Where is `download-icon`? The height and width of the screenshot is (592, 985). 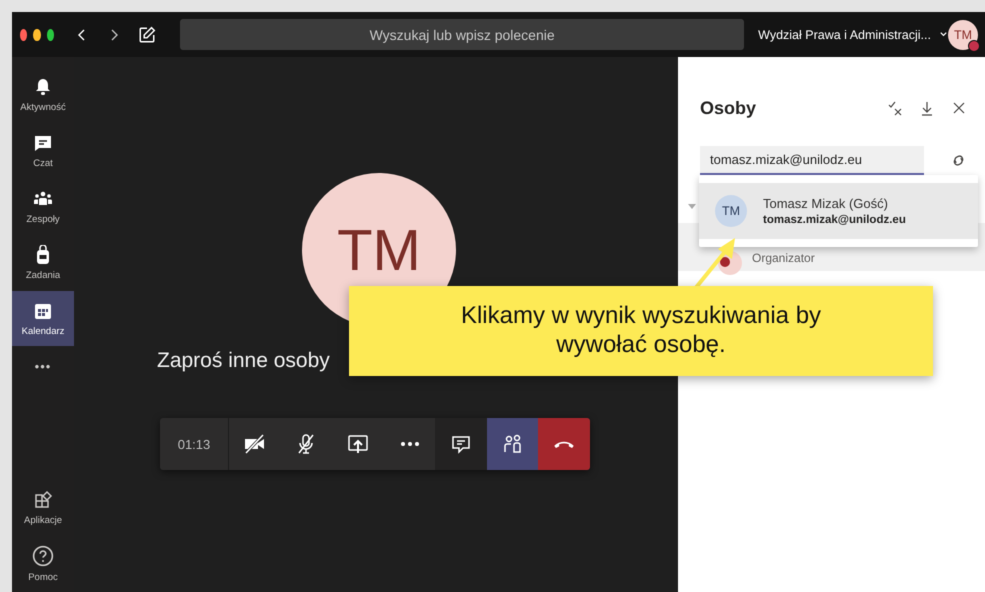 download-icon is located at coordinates (927, 108).